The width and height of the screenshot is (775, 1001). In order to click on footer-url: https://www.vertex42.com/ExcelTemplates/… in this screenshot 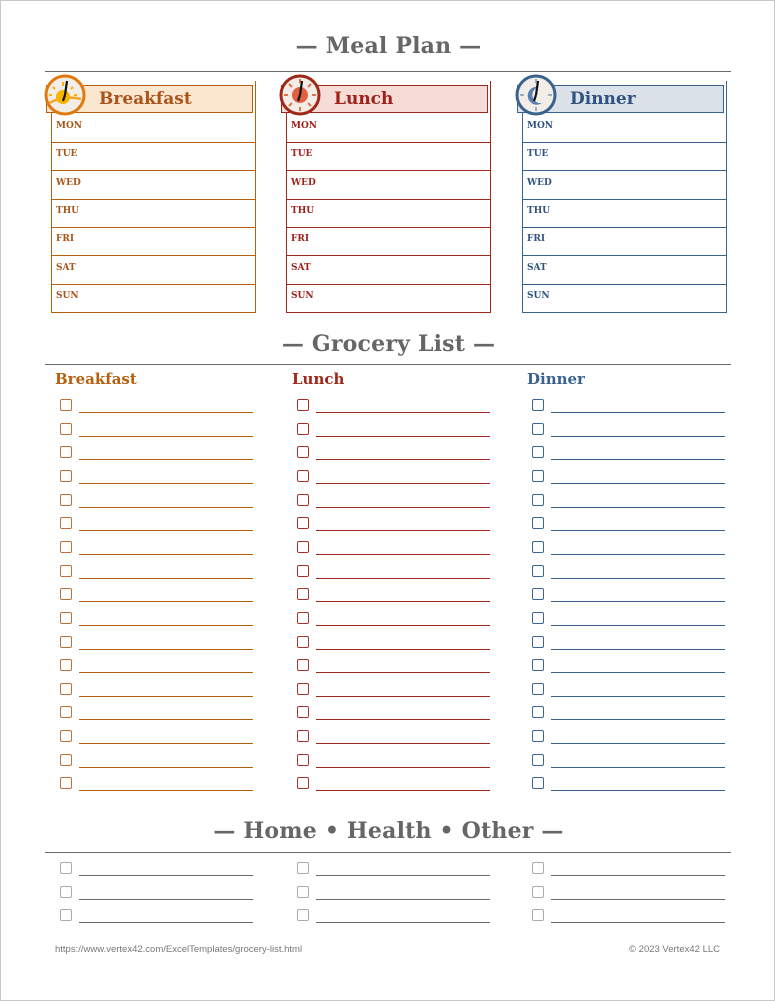, I will do `click(178, 949)`.